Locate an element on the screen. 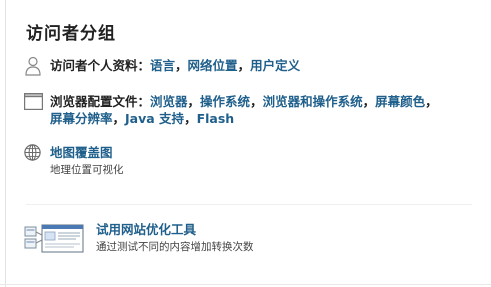 The image size is (491, 287). map-overlay-description: 地理位置可视化 is located at coordinates (87, 170).